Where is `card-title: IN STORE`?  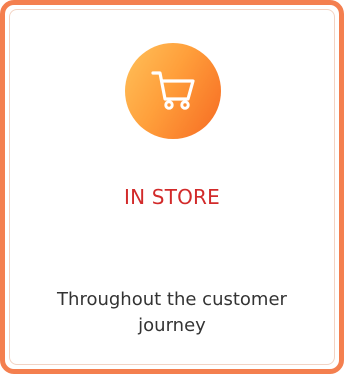 card-title: IN STORE is located at coordinates (171, 197).